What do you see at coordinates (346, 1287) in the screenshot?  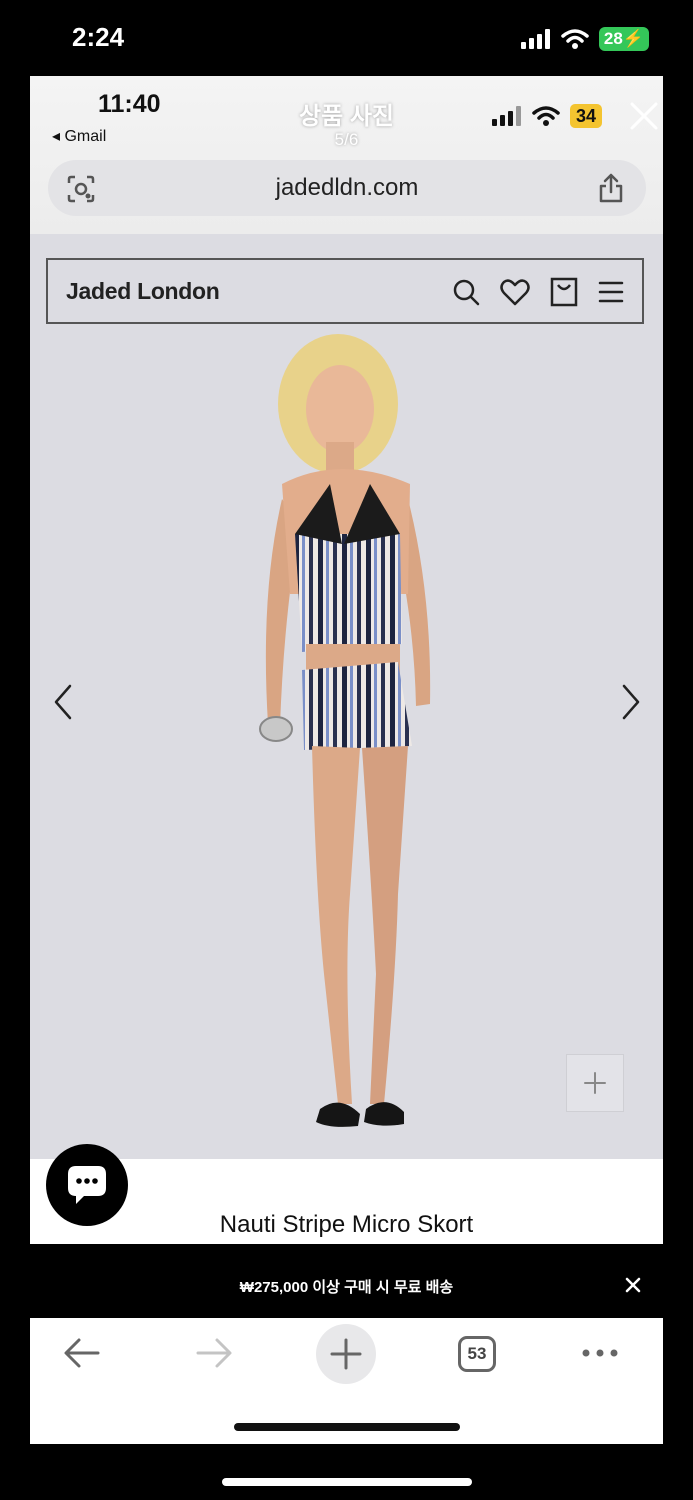 I see `promo-text: ₩275,000 이상 구매 시 무료 배송` at bounding box center [346, 1287].